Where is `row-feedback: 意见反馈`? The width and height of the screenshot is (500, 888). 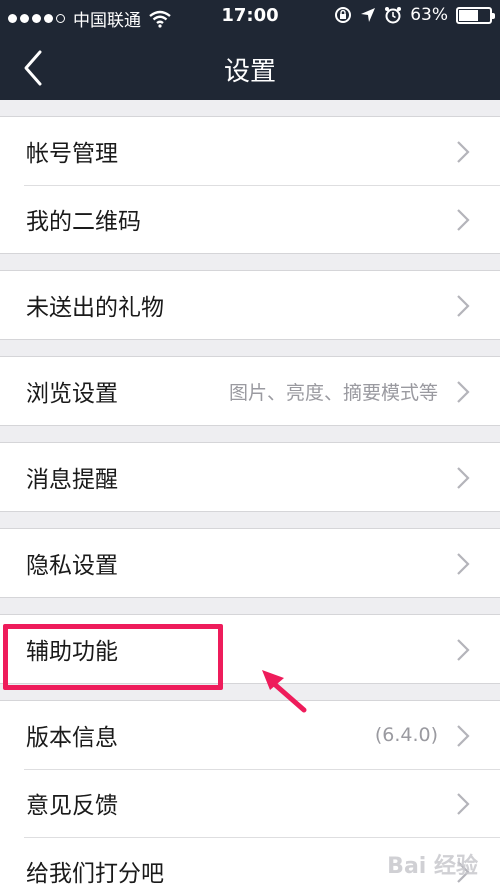 row-feedback: 意见反馈 is located at coordinates (250, 803).